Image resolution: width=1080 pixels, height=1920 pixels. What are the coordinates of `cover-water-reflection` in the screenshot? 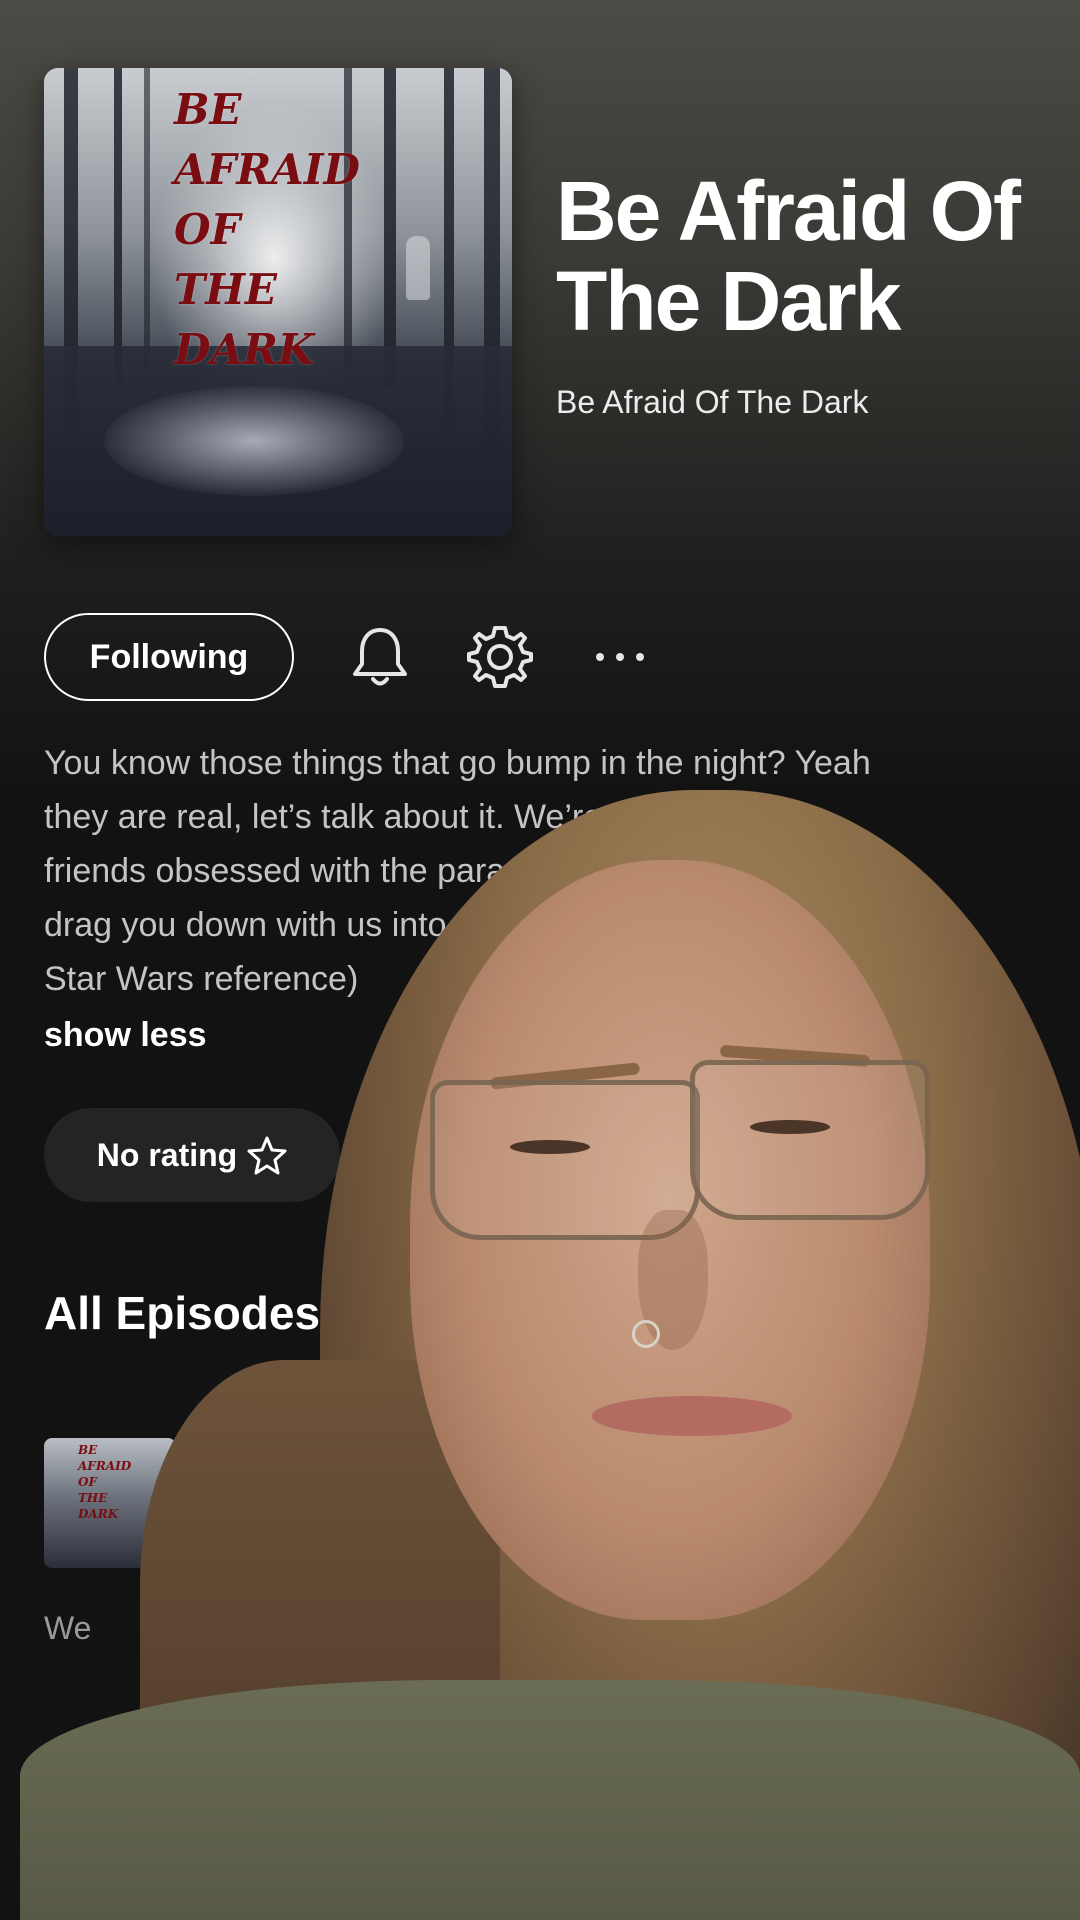 It's located at (254, 441).